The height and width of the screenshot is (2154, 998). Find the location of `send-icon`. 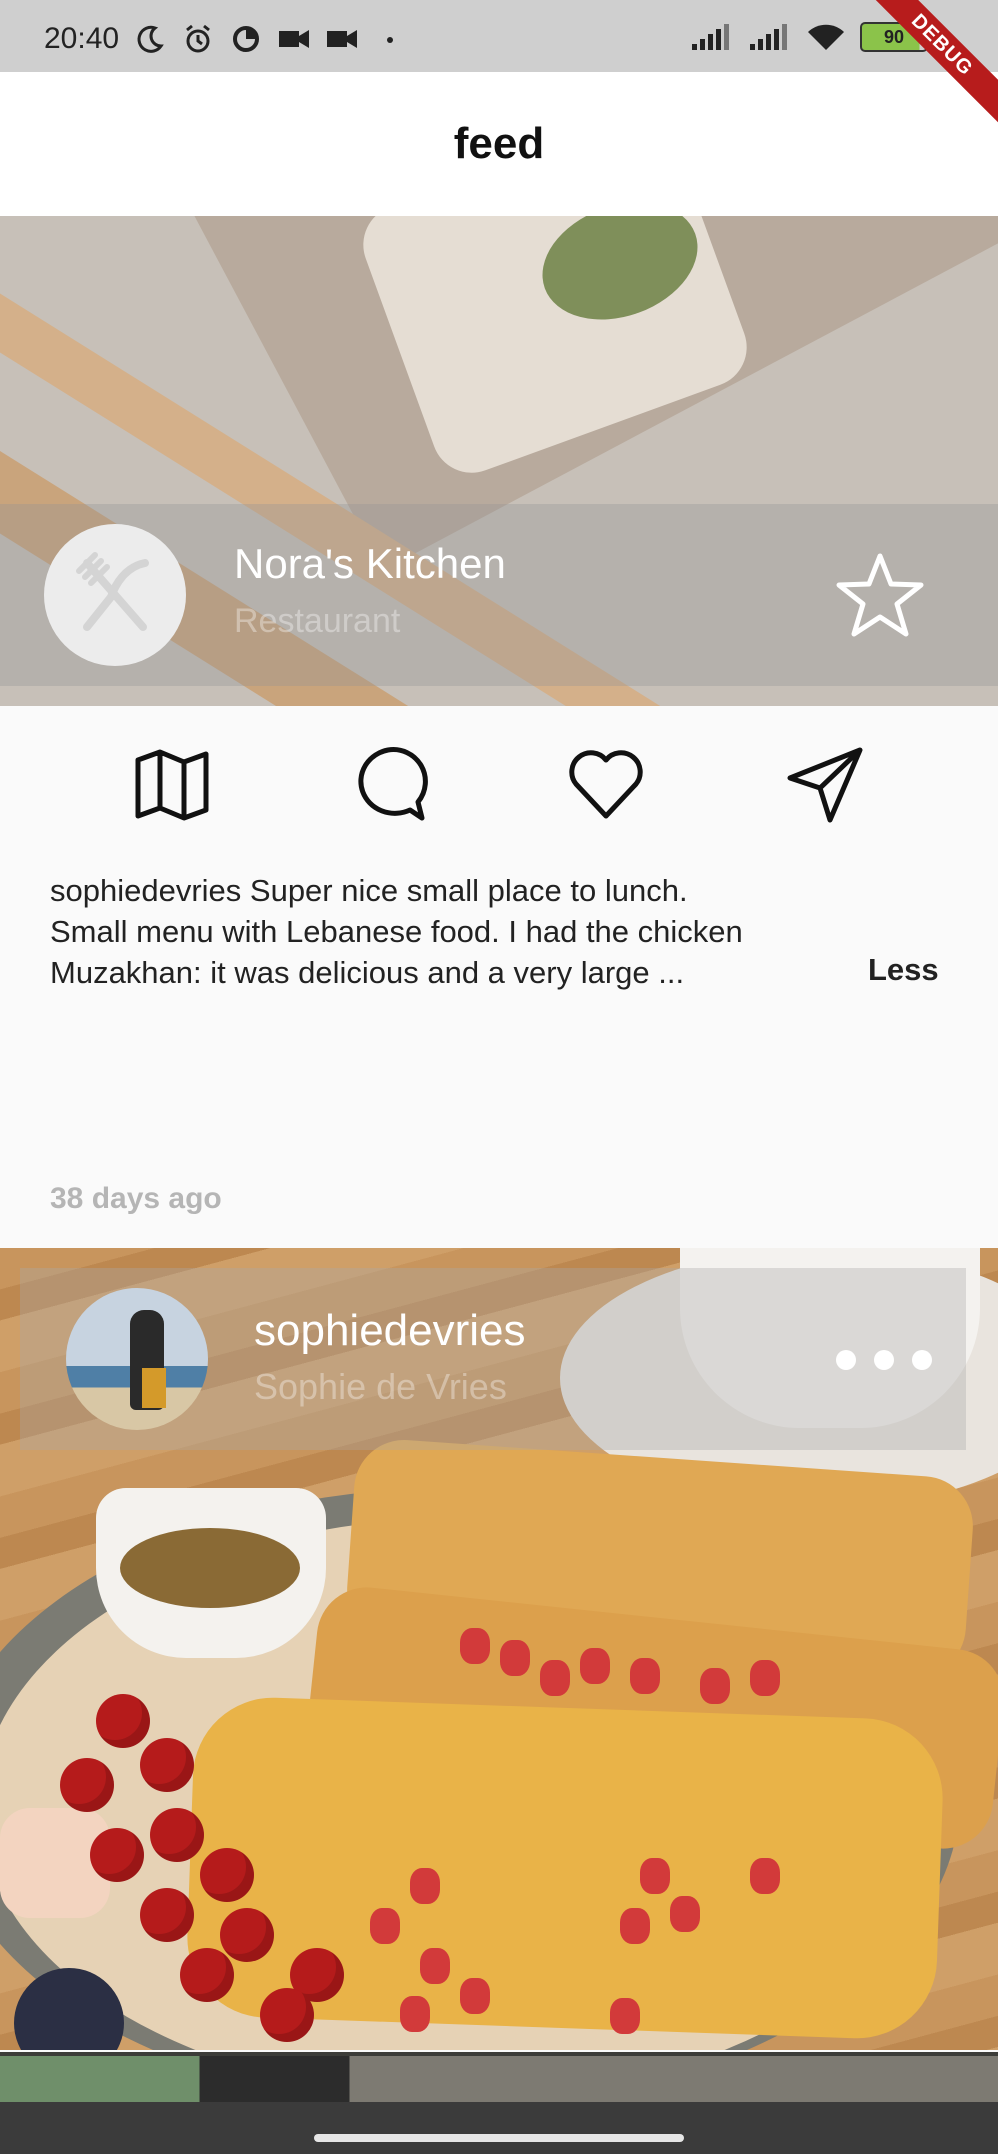

send-icon is located at coordinates (826, 784).